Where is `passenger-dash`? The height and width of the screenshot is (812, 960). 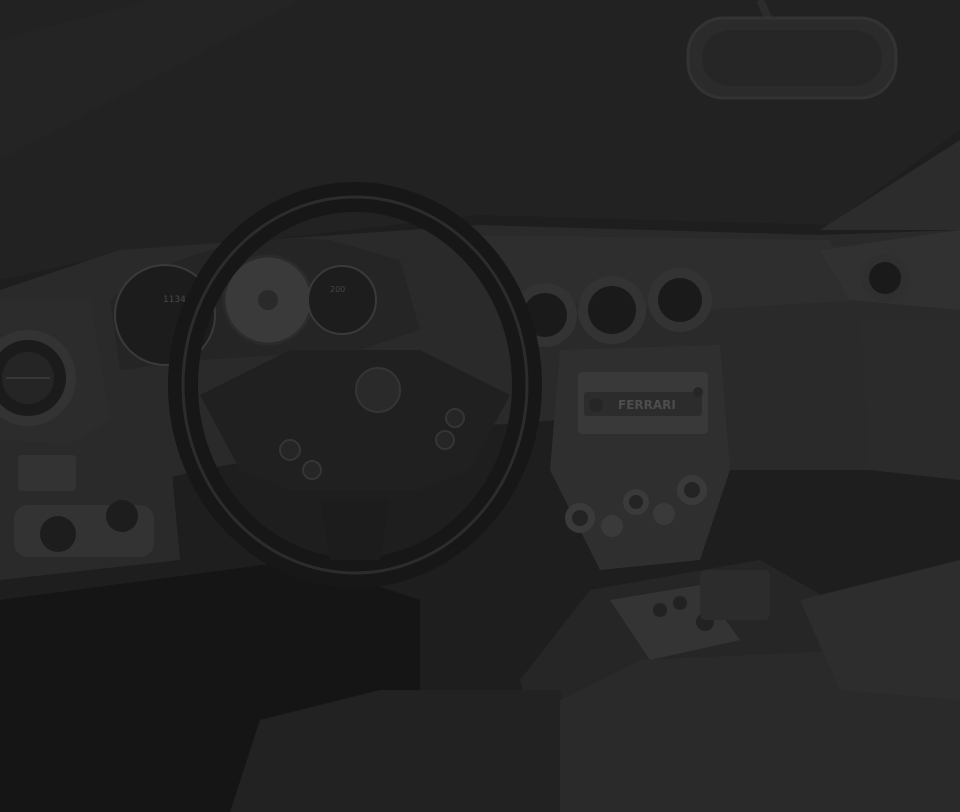 passenger-dash is located at coordinates (910, 400).